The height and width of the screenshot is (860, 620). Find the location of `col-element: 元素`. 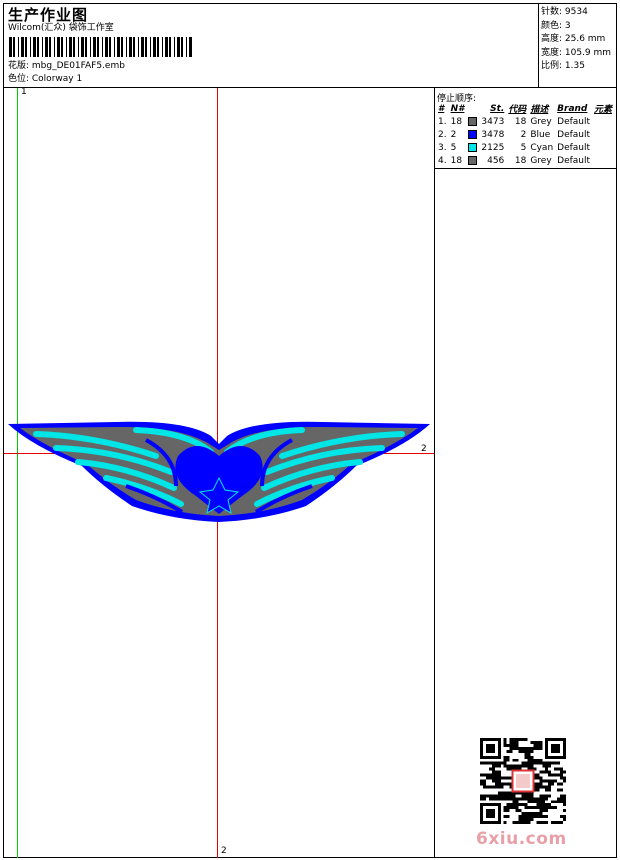

col-element: 元素 is located at coordinates (603, 110).